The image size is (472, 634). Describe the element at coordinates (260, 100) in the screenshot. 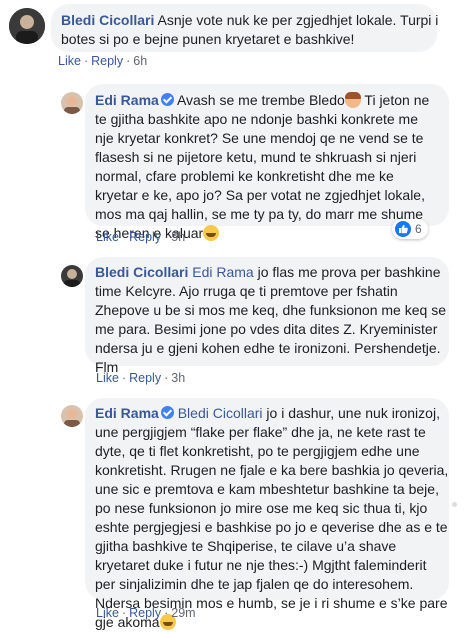

I see `comment-text: Avash se me trembe Bledo` at that location.